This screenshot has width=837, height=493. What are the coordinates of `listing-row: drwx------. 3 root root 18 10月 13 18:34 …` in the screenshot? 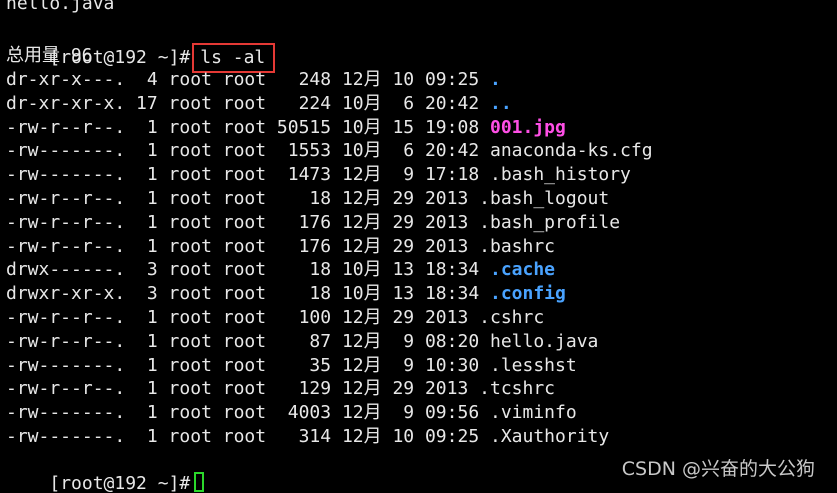 It's located at (280, 270).